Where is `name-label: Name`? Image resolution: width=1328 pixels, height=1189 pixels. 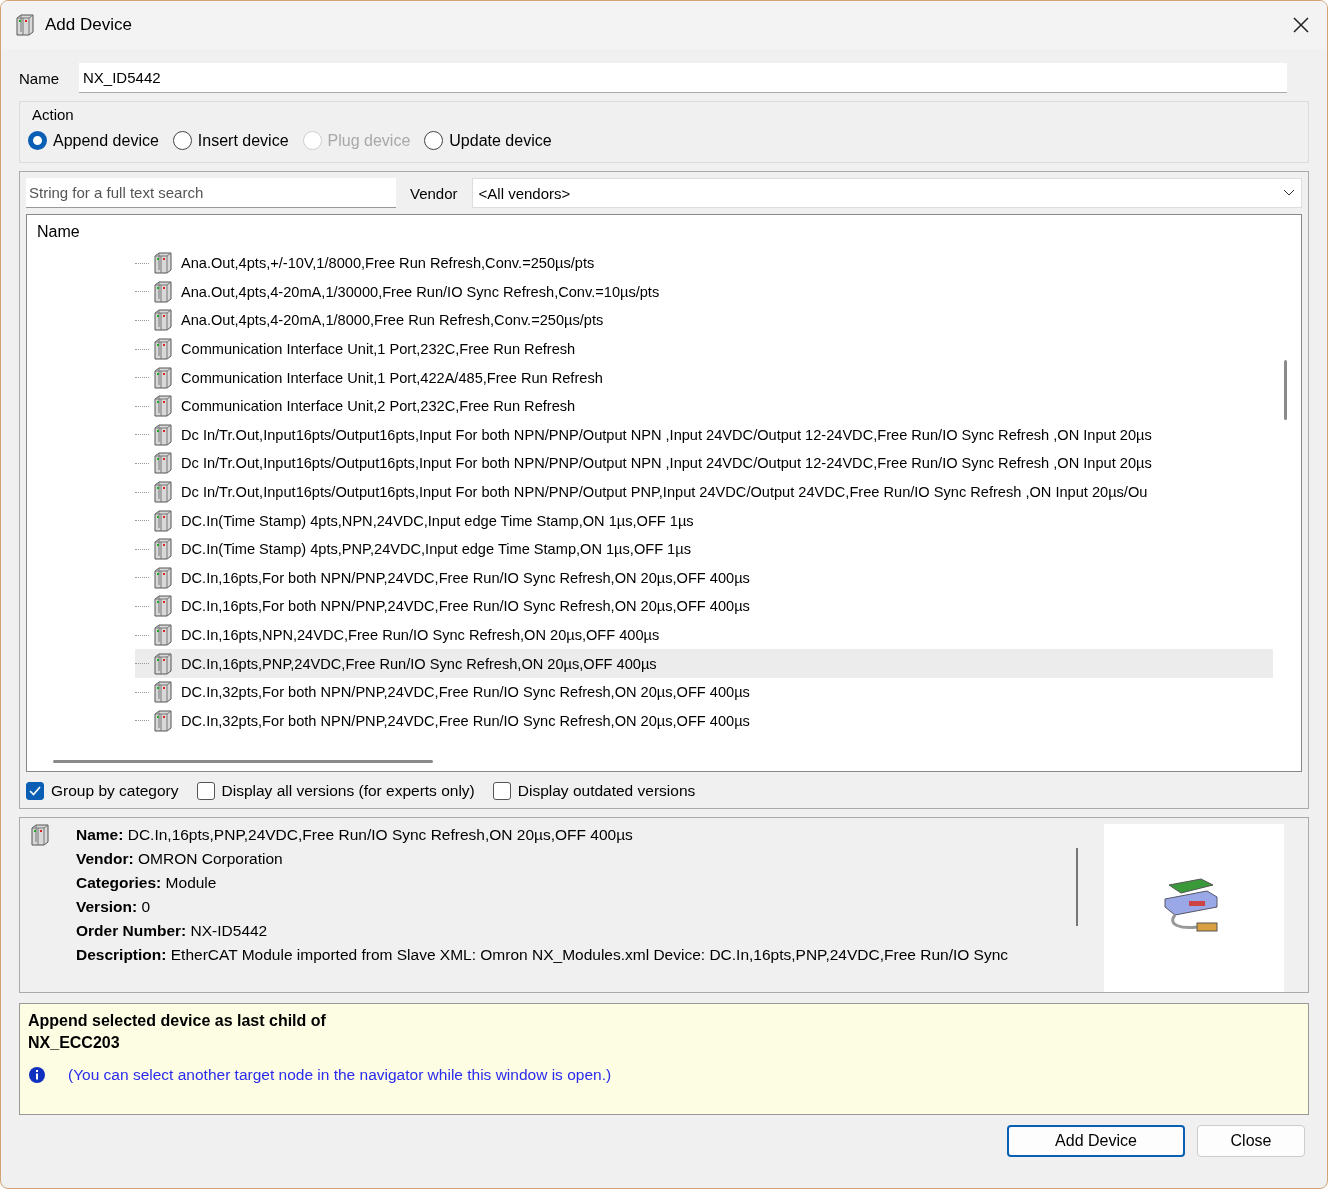 name-label: Name is located at coordinates (39, 78).